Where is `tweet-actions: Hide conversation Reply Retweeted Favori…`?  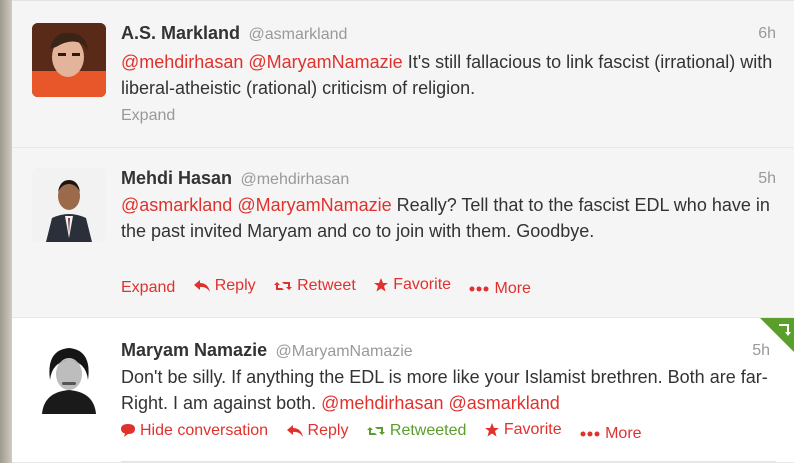 tweet-actions: Hide conversation Reply Retweeted Favori… is located at coordinates (388, 432).